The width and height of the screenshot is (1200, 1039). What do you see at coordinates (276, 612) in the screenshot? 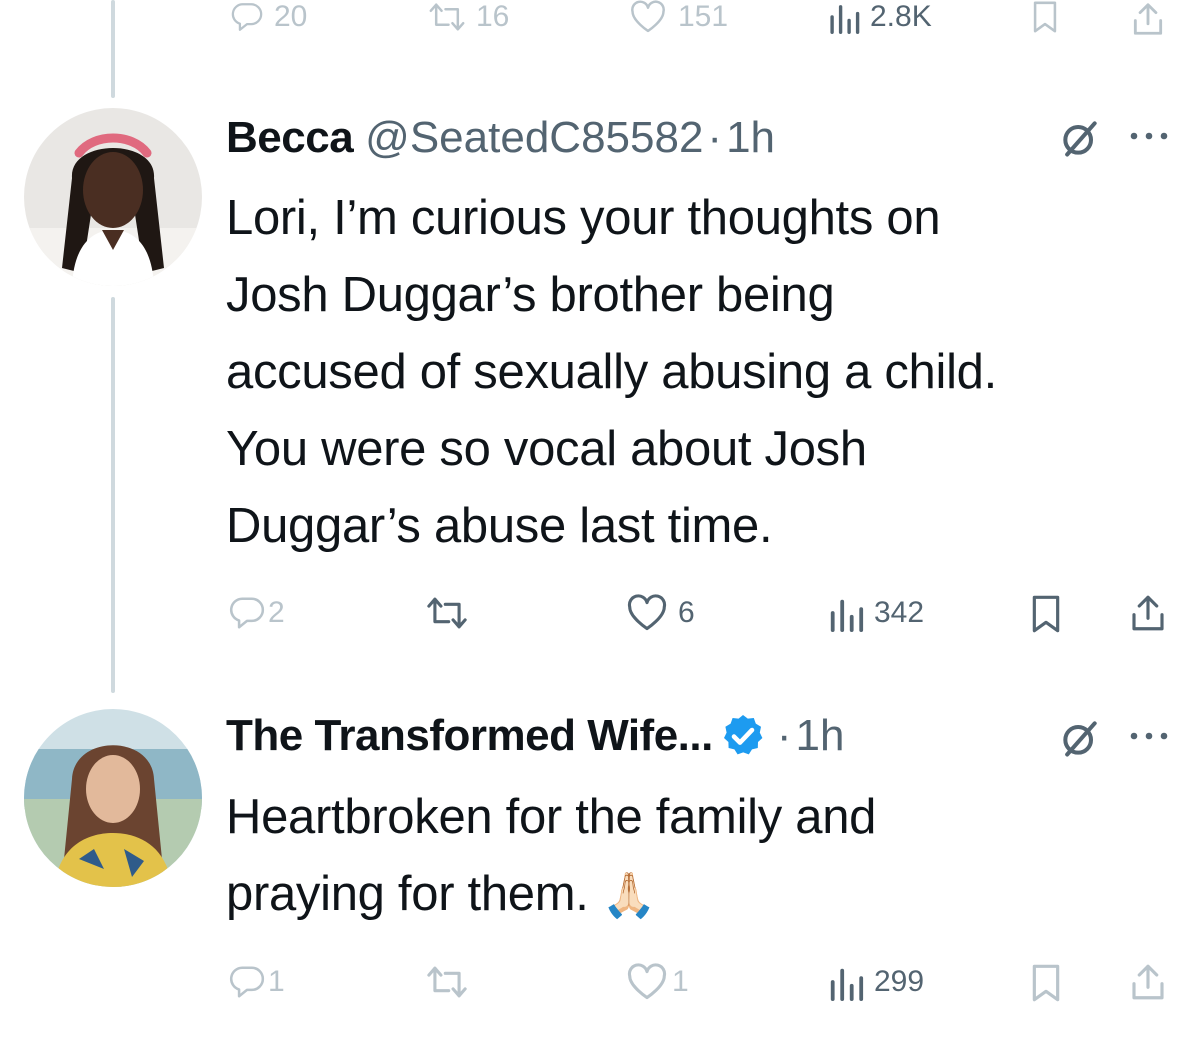
I see `reply-count: 2` at bounding box center [276, 612].